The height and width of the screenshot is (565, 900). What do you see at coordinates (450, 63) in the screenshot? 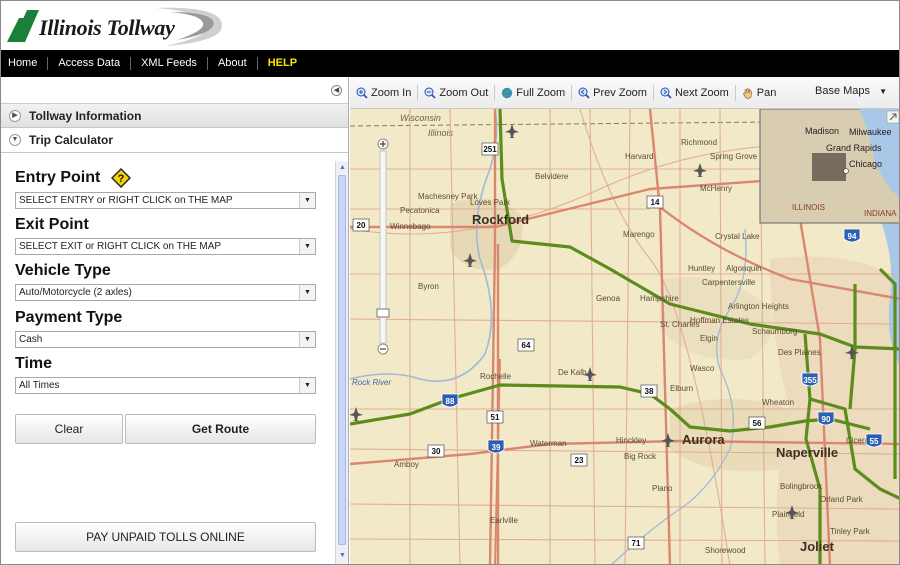
I see `top-nav: Home Access Data XML Feeds About HELP` at bounding box center [450, 63].